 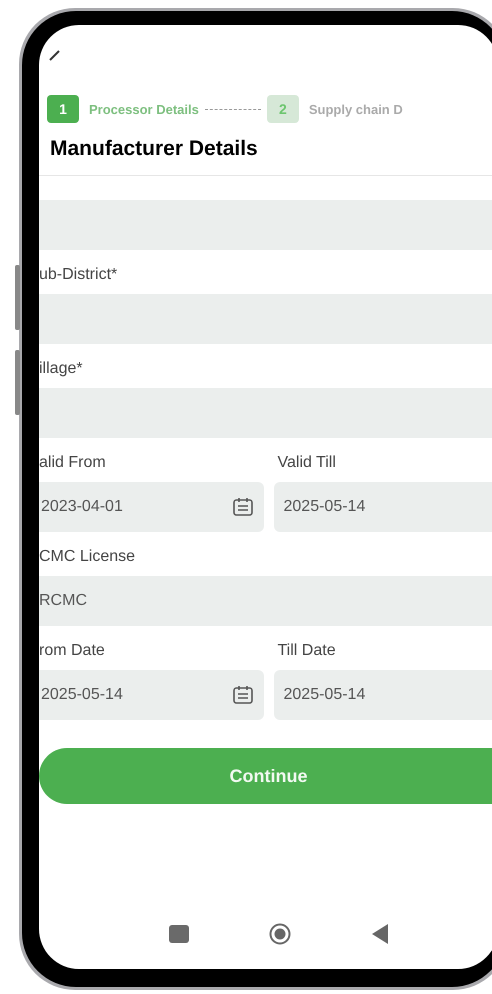 What do you see at coordinates (78, 275) in the screenshot?
I see `field-label: ub-District*` at bounding box center [78, 275].